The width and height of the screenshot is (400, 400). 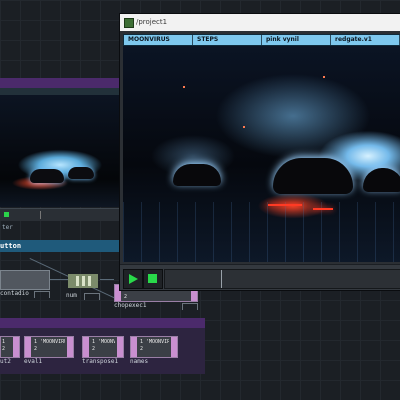 I want to click on node-label: eval1, so click(x=49, y=362).